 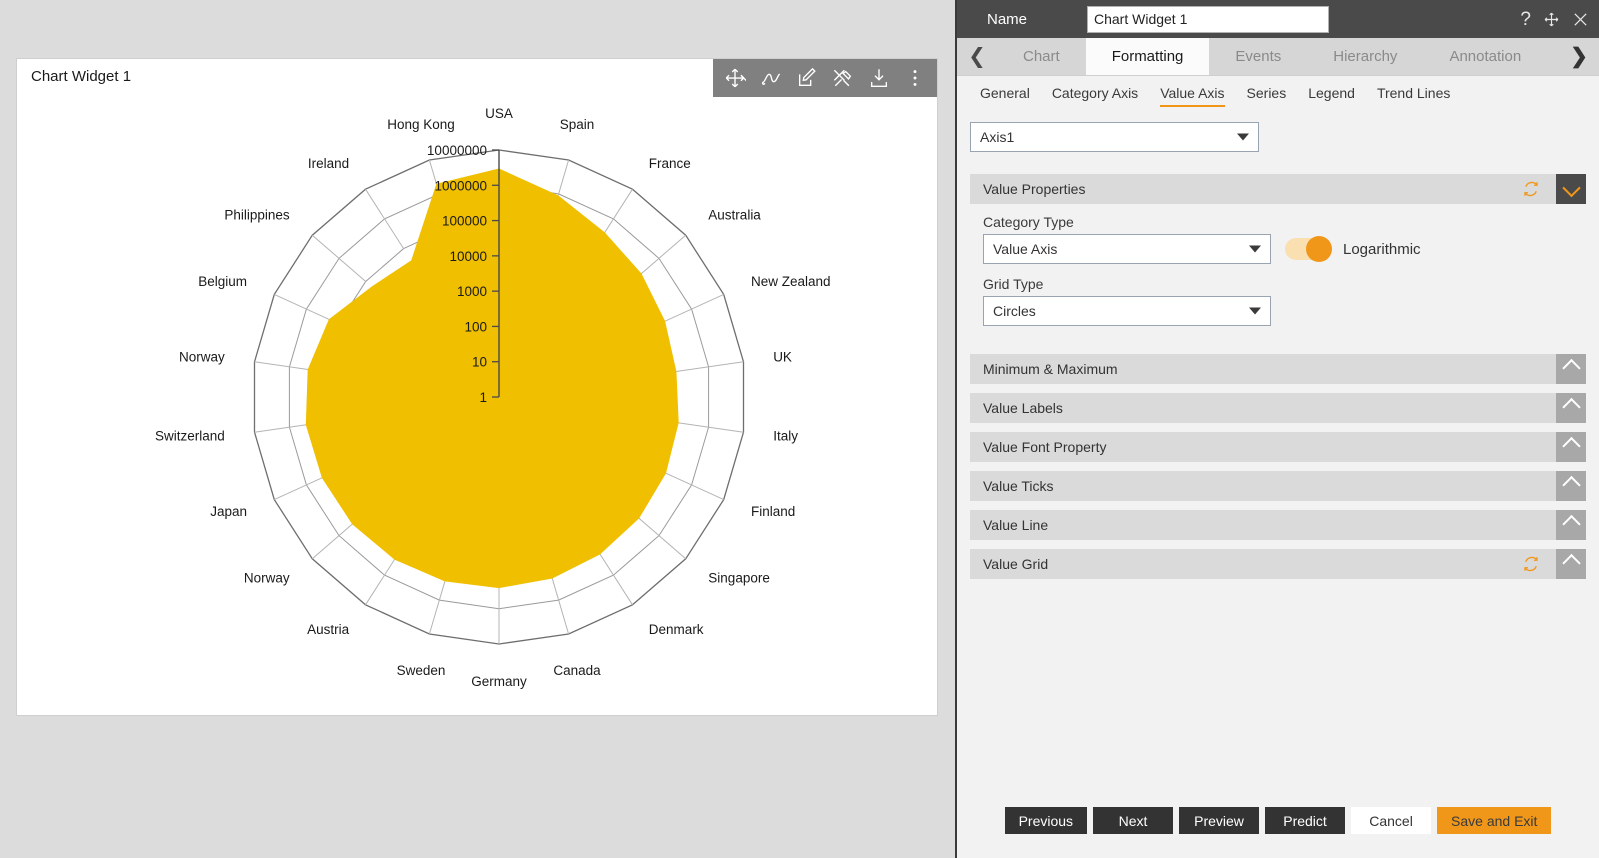 I want to click on category-type-select: Value Axis, so click(x=1127, y=249).